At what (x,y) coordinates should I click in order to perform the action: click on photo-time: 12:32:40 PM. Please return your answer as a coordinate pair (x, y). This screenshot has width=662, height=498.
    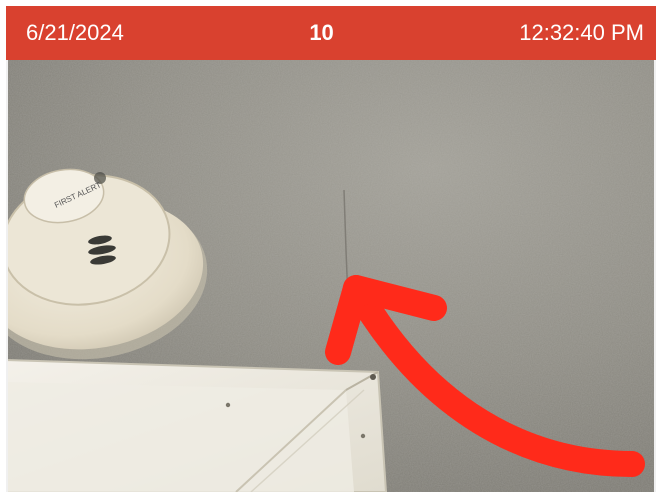
    Looking at the image, I should click on (581, 32).